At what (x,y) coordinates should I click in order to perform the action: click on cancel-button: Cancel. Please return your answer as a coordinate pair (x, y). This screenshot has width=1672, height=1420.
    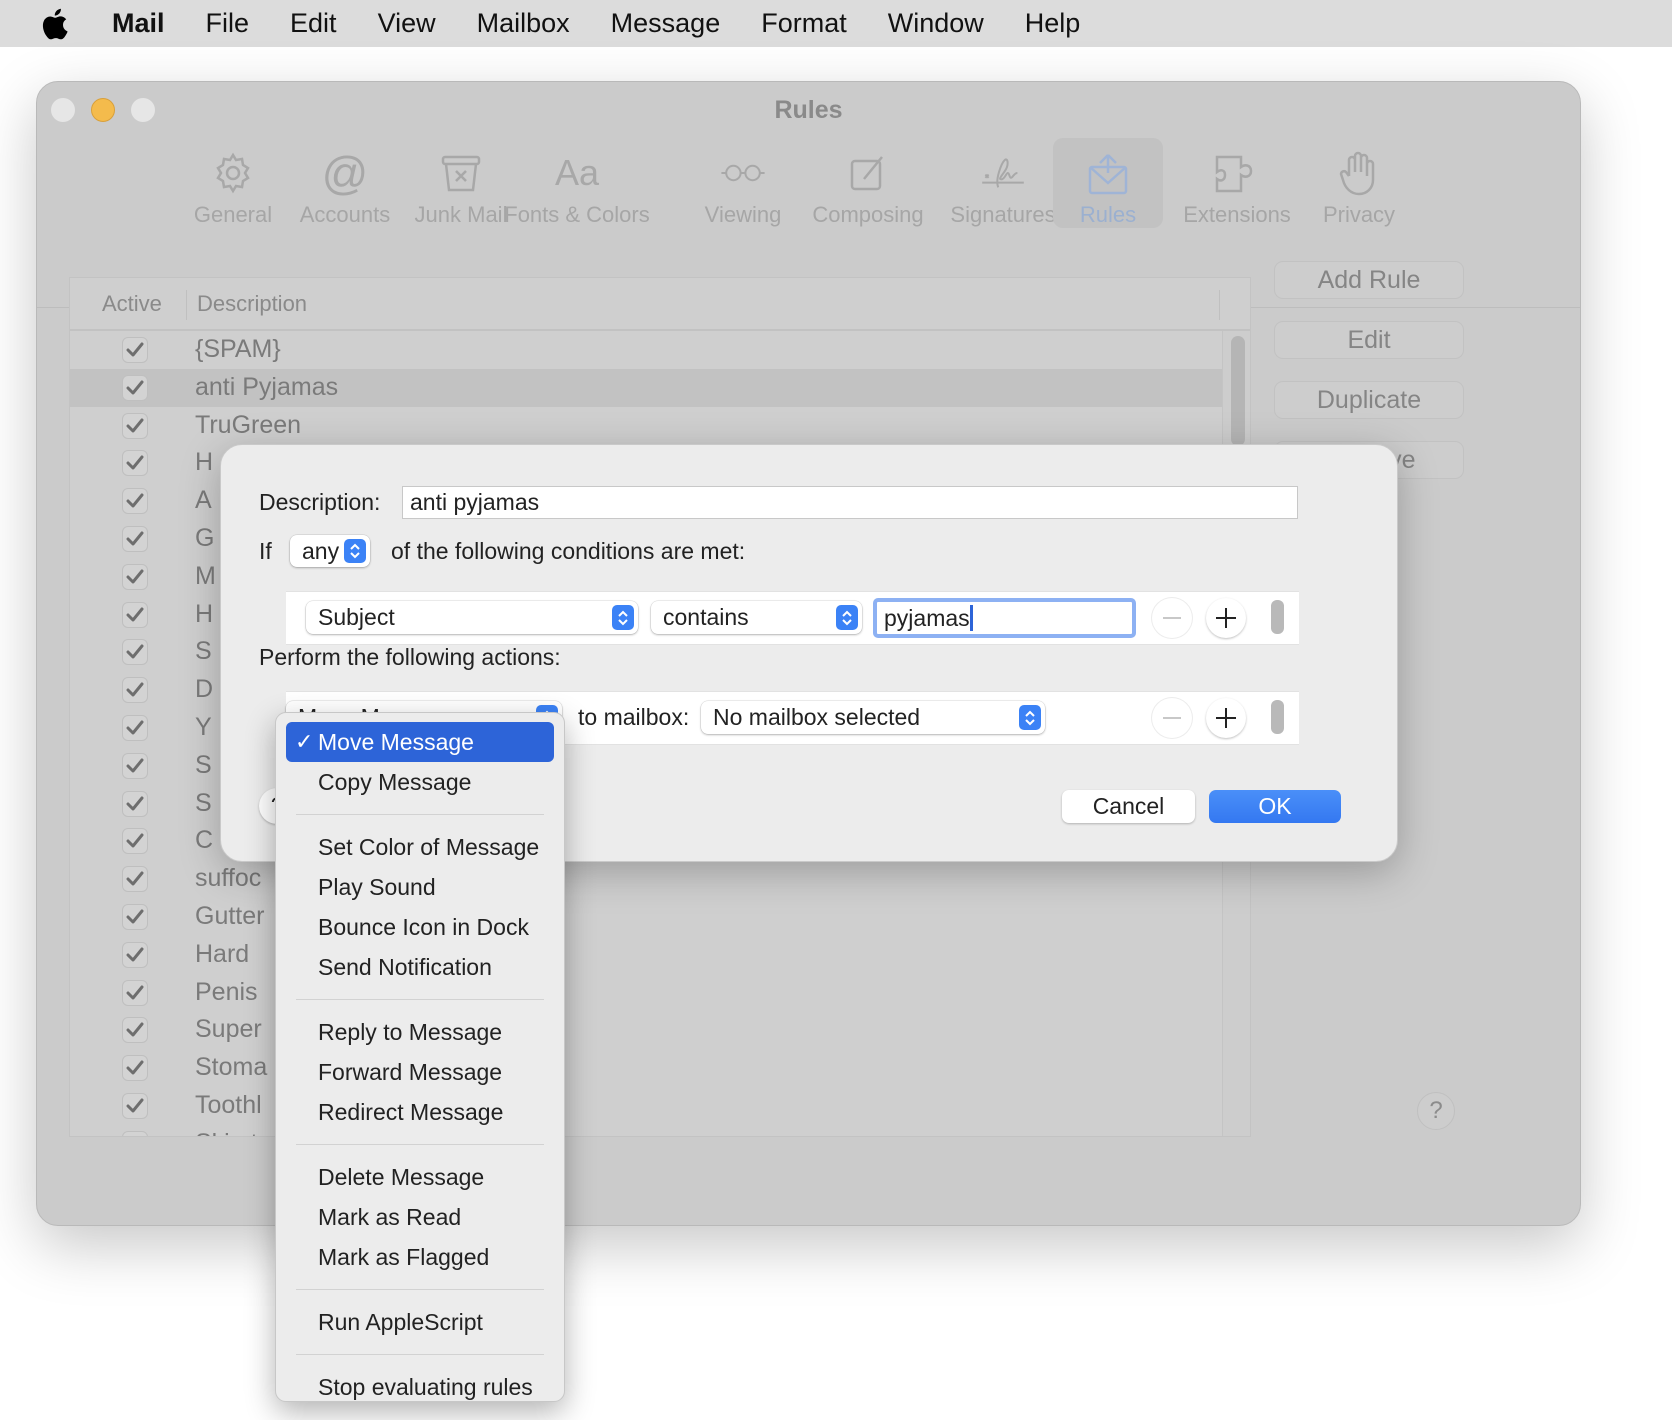
    Looking at the image, I should click on (1128, 806).